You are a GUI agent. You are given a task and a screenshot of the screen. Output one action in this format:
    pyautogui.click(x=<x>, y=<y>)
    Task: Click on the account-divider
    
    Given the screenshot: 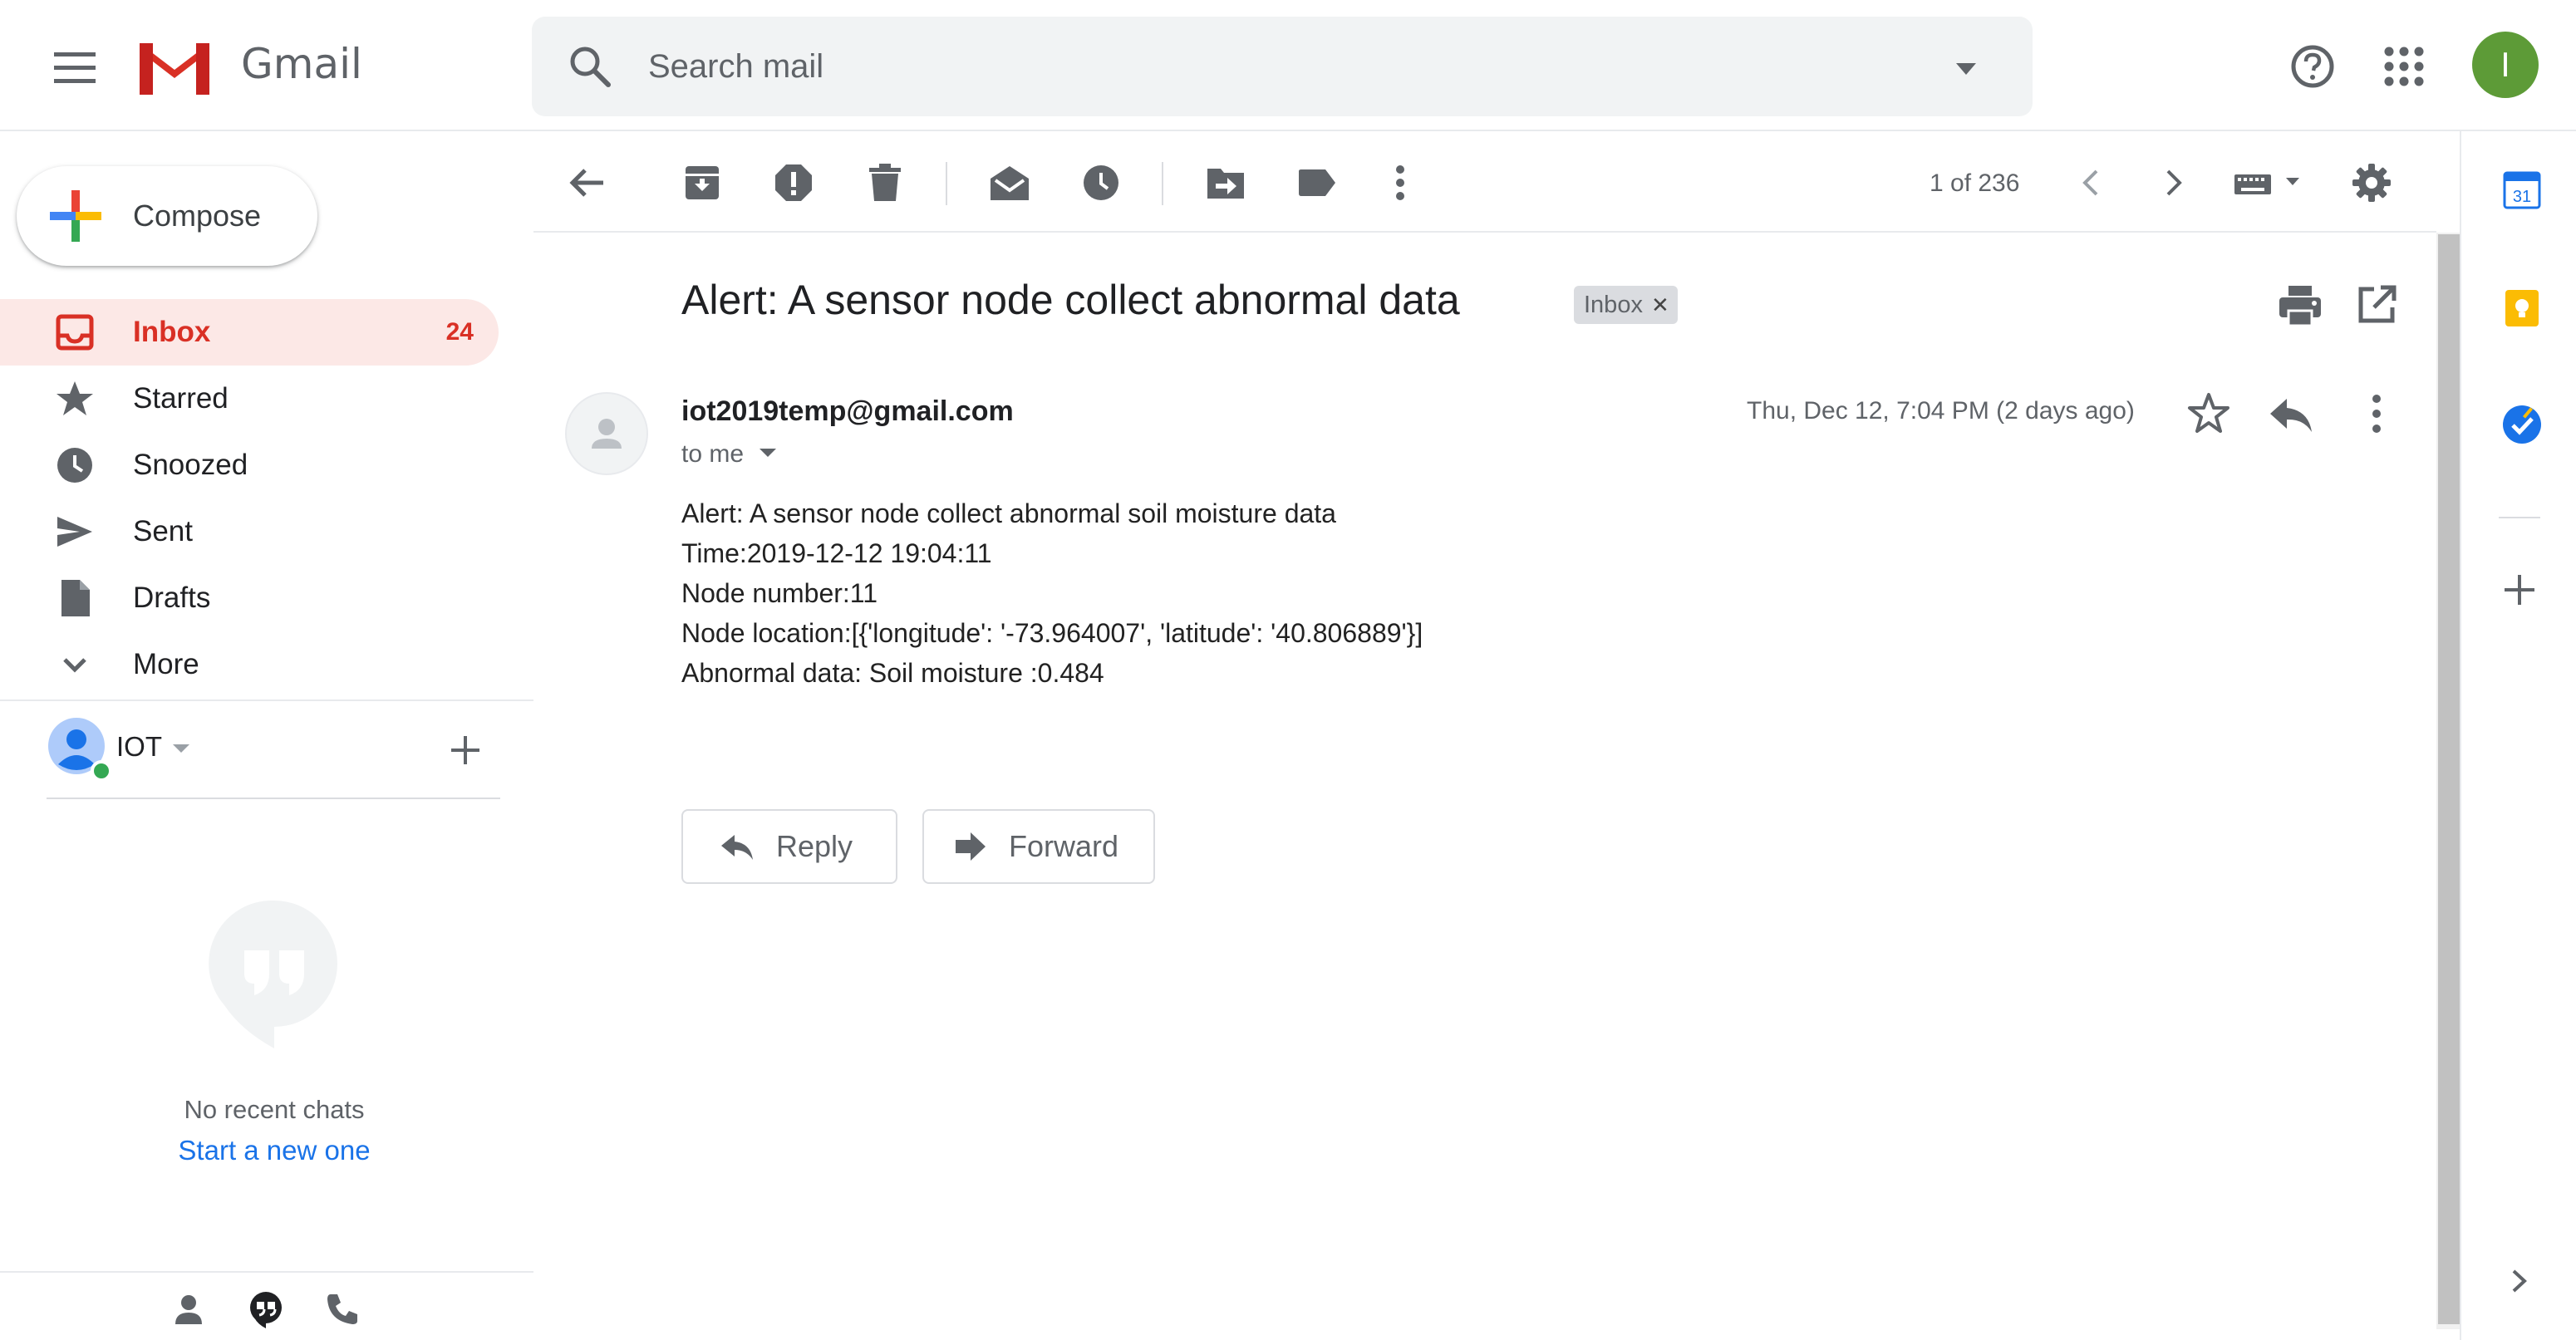 What is the action you would take?
    pyautogui.click(x=273, y=799)
    